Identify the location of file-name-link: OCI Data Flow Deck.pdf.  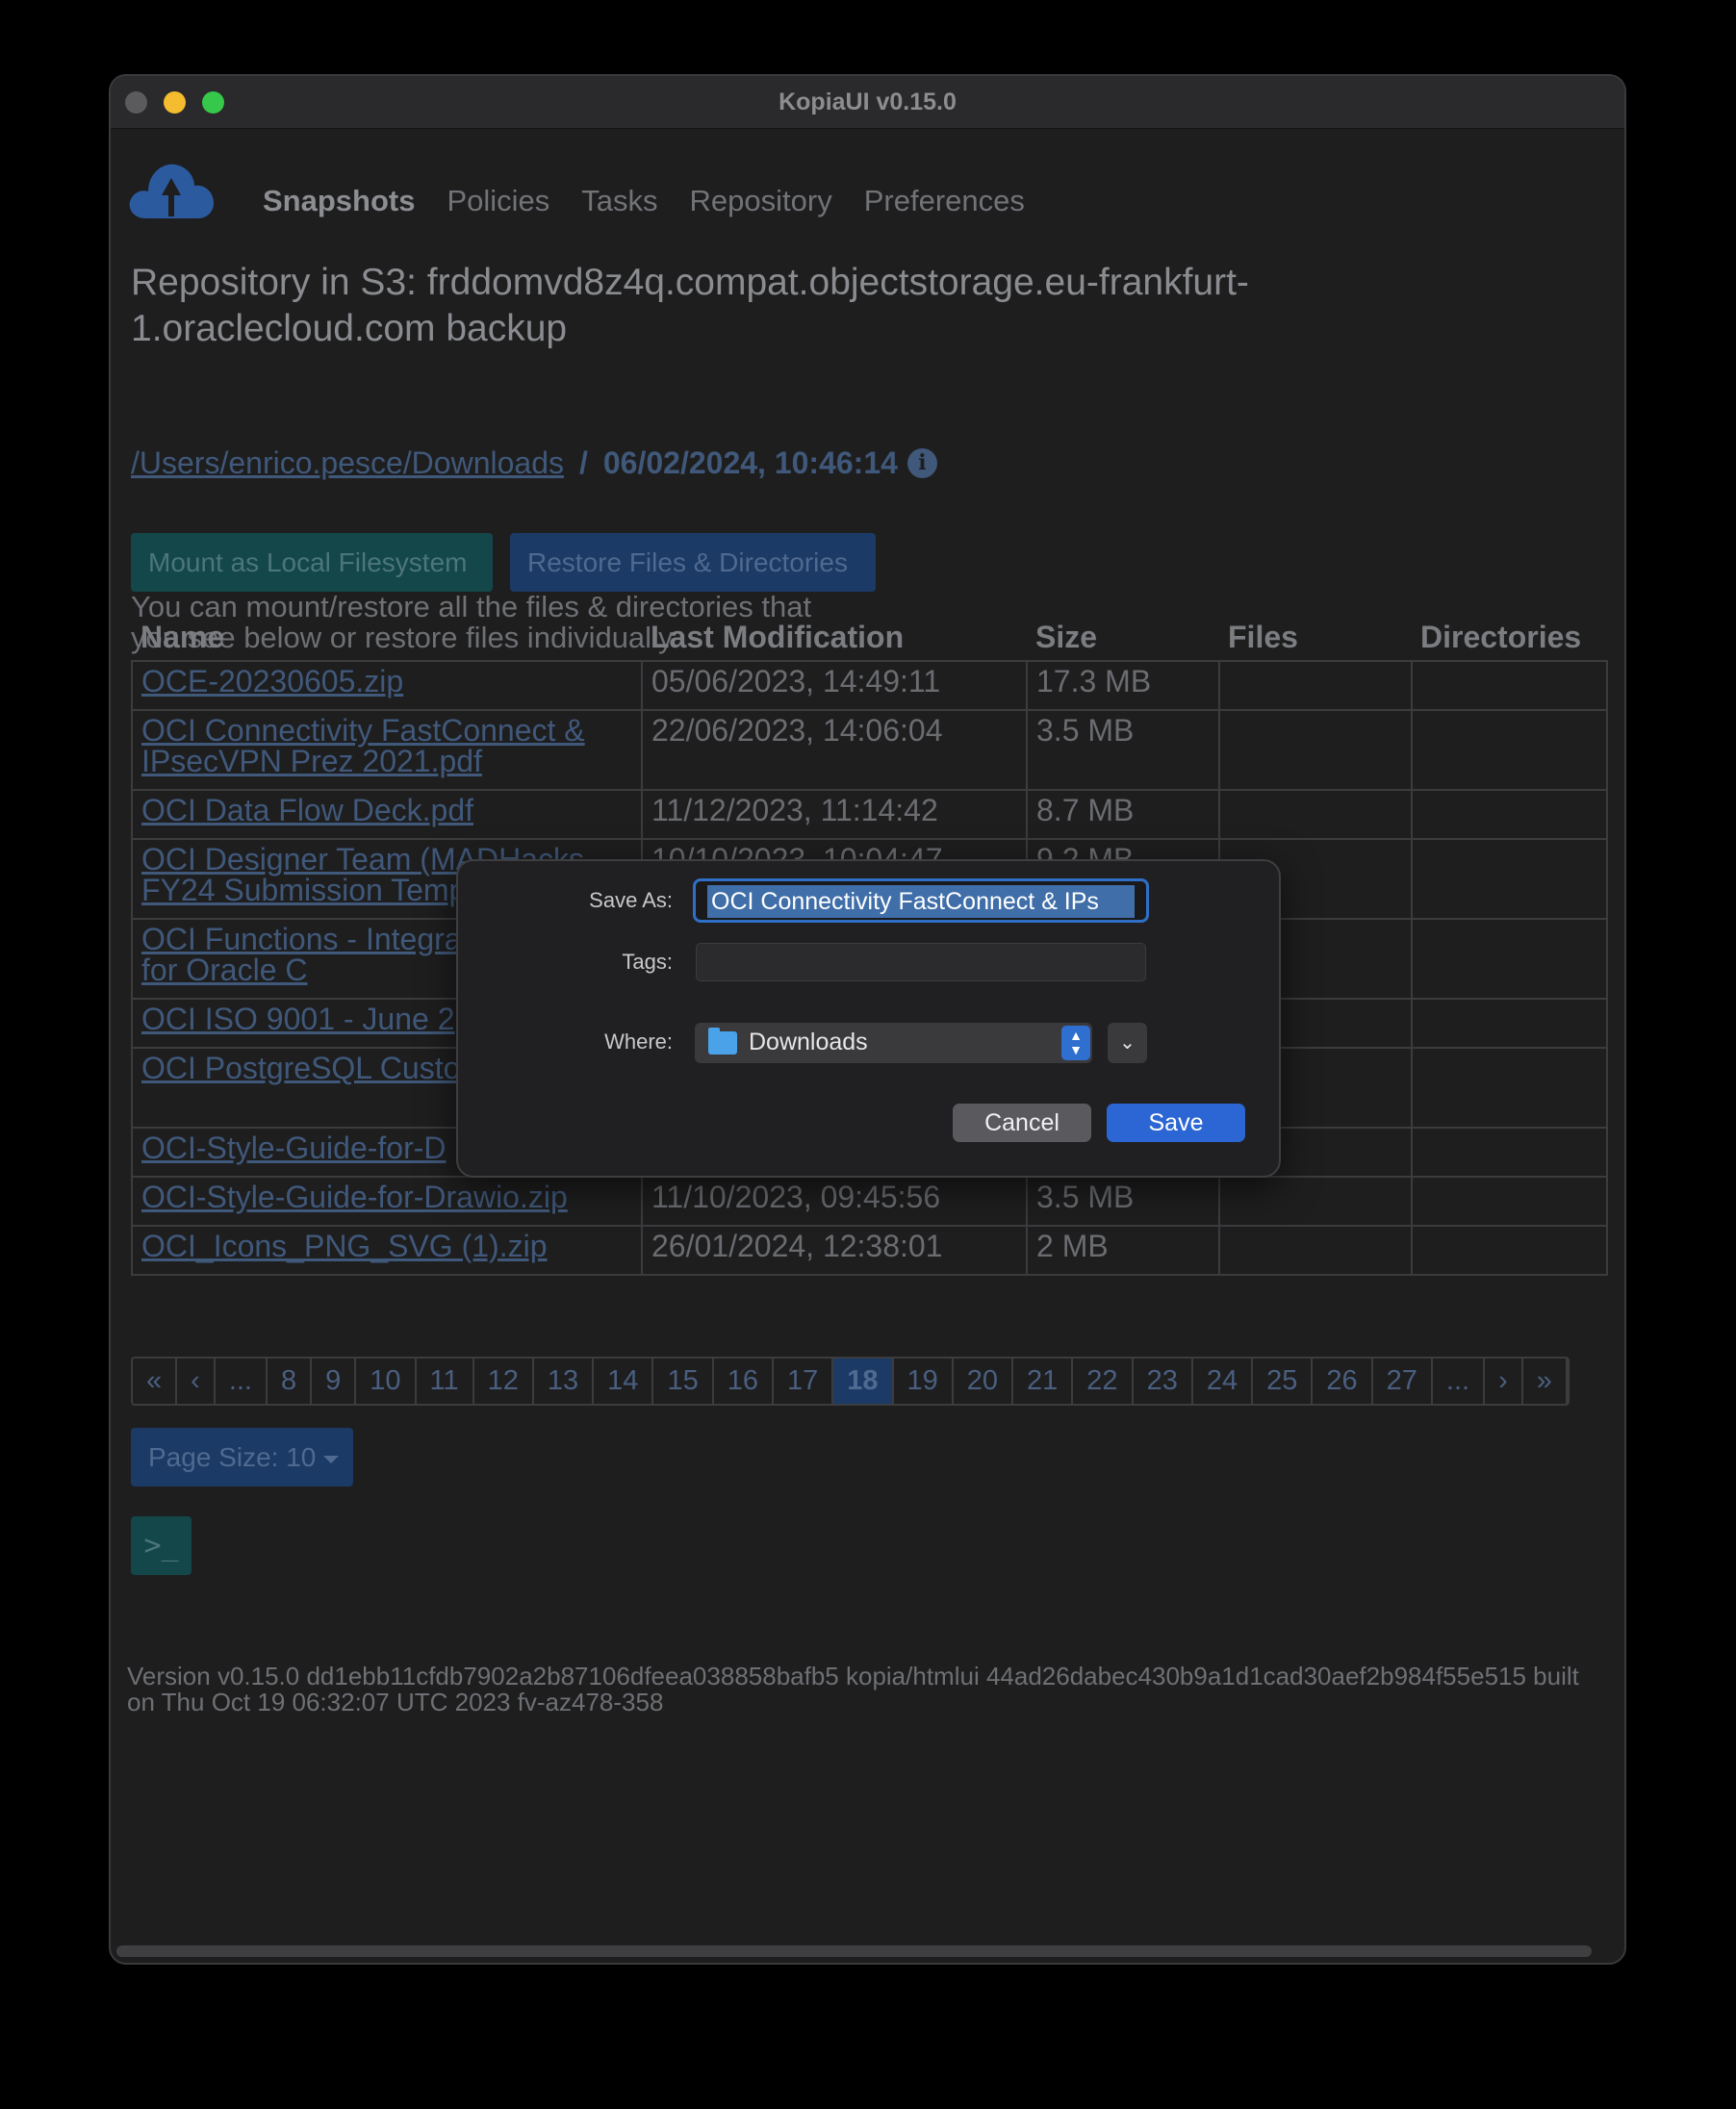
(387, 814).